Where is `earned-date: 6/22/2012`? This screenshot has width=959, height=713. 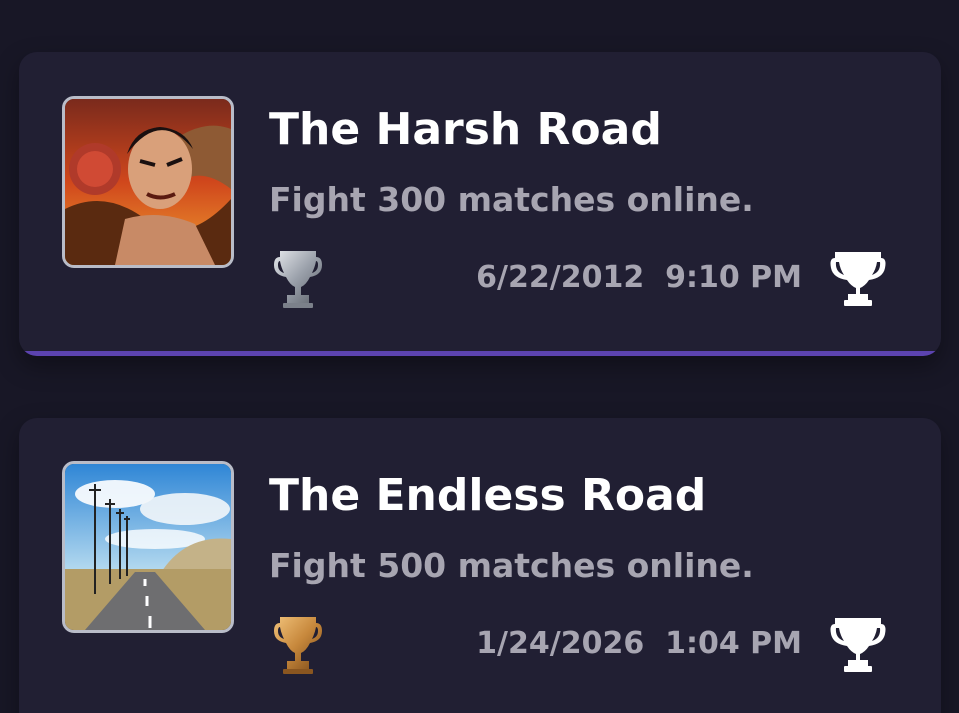
earned-date: 6/22/2012 is located at coordinates (560, 277).